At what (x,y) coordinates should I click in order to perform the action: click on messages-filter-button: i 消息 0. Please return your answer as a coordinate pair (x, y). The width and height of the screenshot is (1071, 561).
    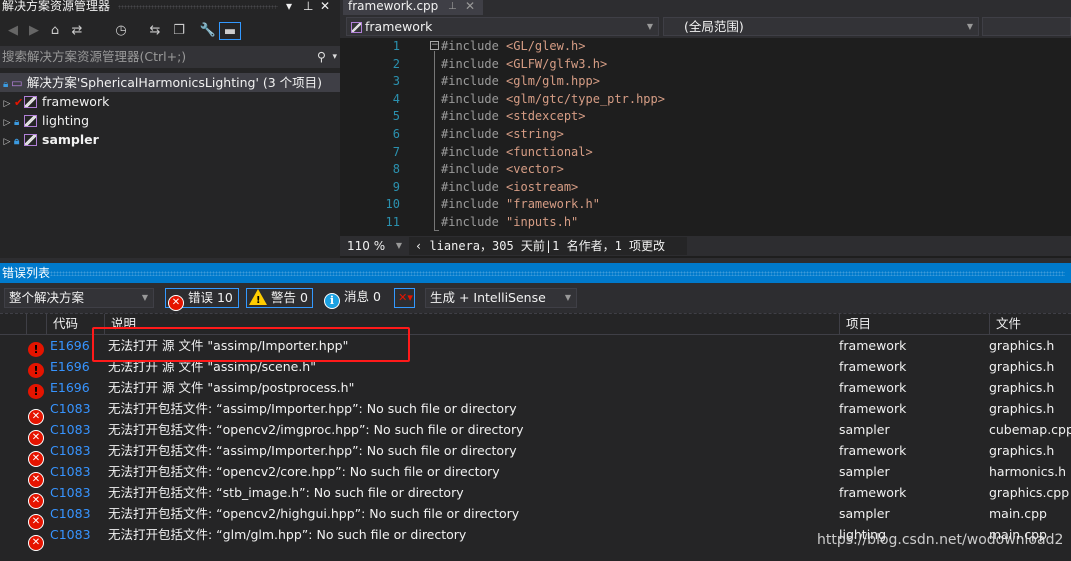
    Looking at the image, I should click on (353, 298).